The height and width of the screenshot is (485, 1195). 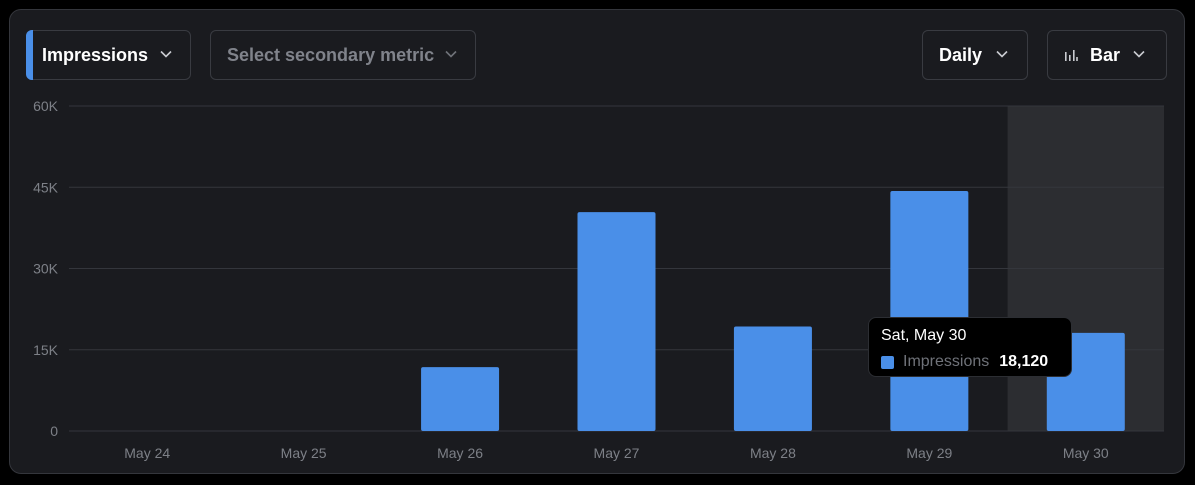 I want to click on chart-tooltip: Sat, May 30 Impressions 18,120, so click(x=970, y=347).